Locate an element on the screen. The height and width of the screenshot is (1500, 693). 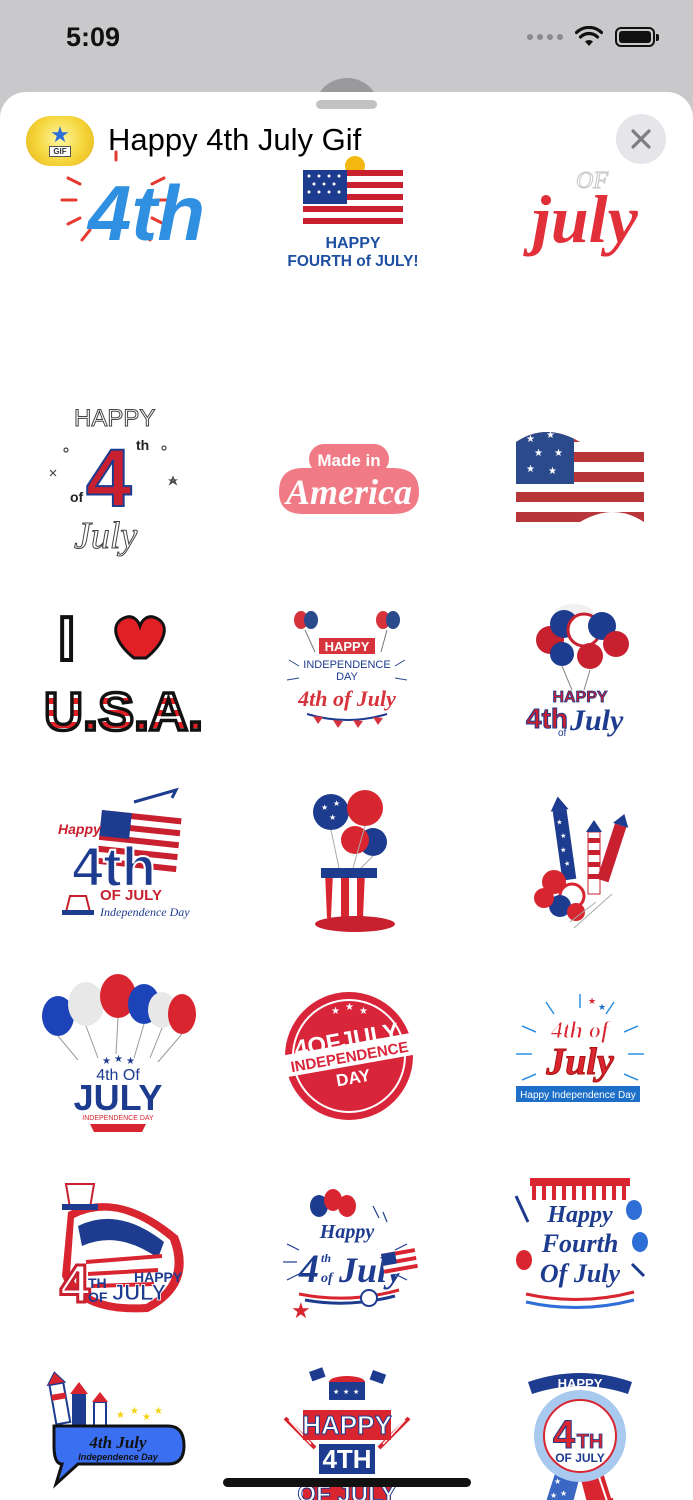
sticker-happy-4th-of-july-badge: ★ ★ ★ HAPPY 4 TH OF JULY is located at coordinates (578, 1429).